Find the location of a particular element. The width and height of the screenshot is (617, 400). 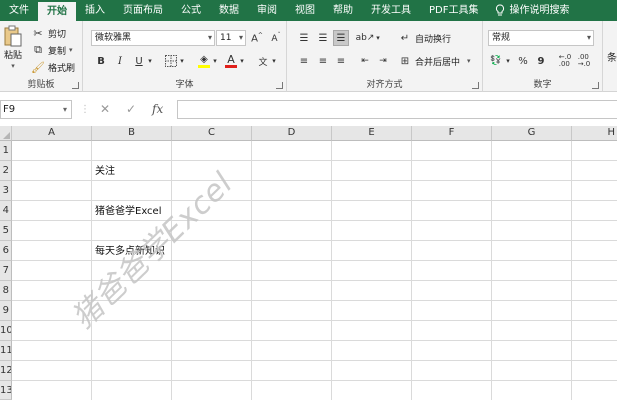

row-header-13: 13 is located at coordinates (6, 390).